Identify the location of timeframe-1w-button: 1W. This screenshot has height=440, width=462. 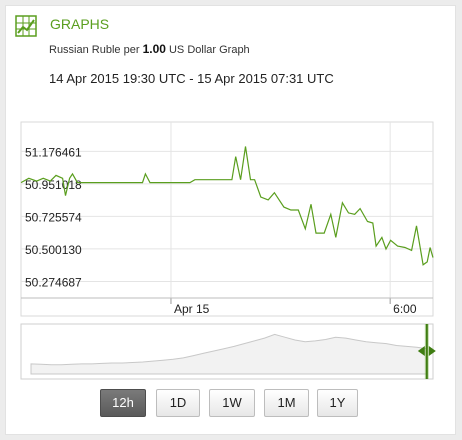
(232, 403).